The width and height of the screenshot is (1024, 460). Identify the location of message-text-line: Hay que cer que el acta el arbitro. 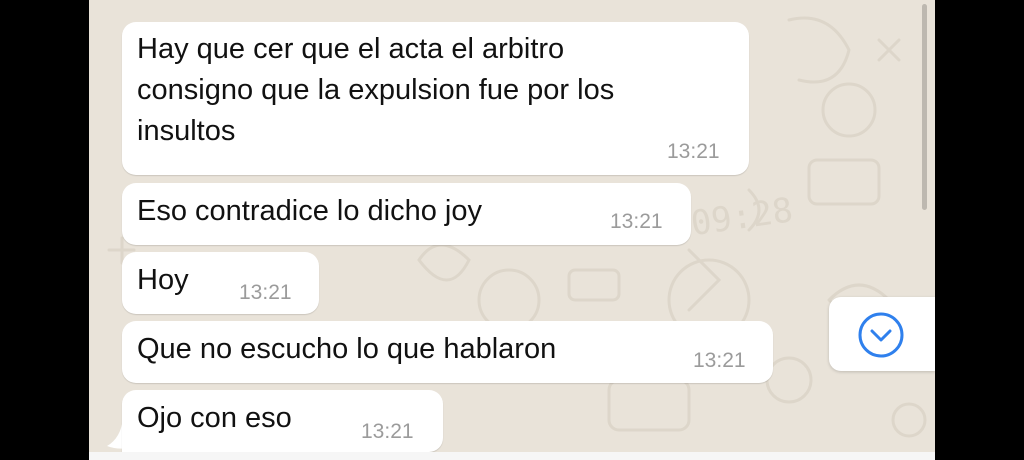
(351, 49).